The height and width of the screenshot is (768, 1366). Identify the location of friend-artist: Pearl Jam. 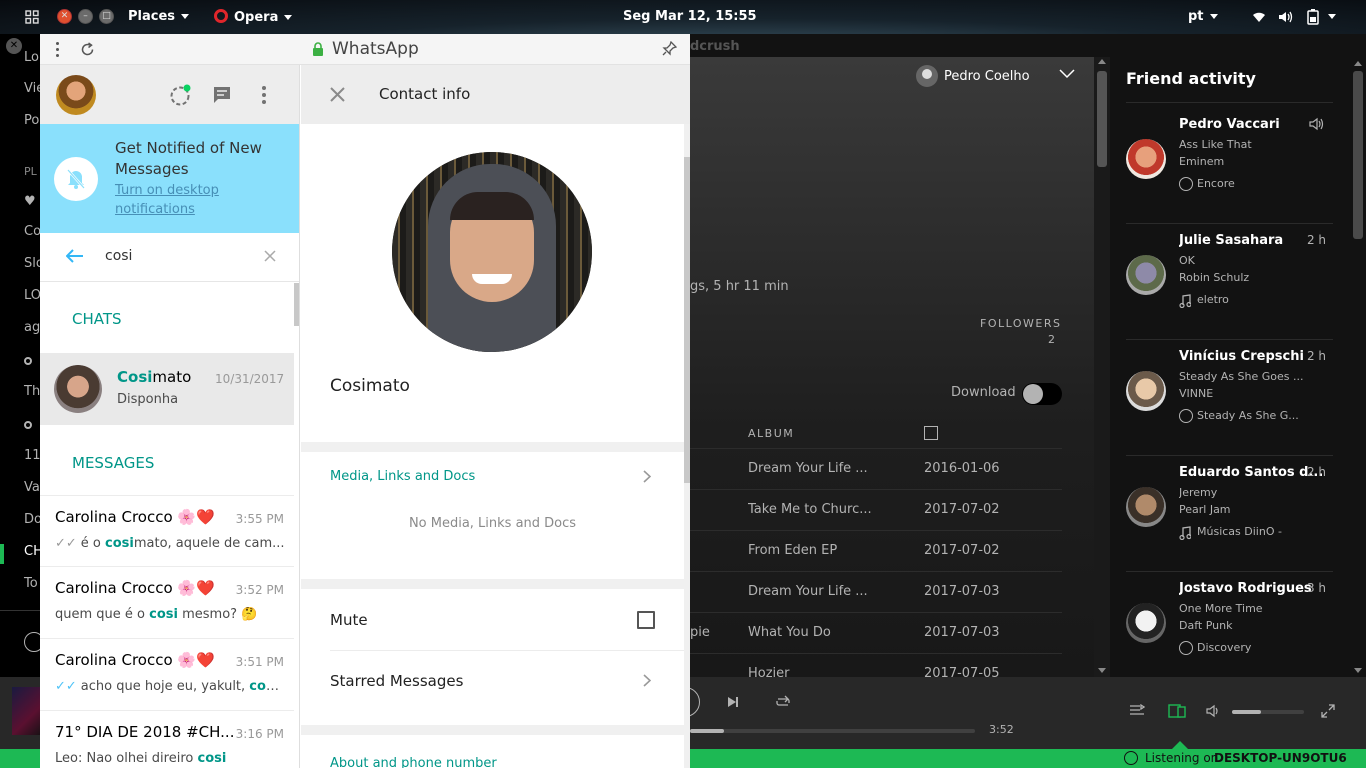
(1244, 509).